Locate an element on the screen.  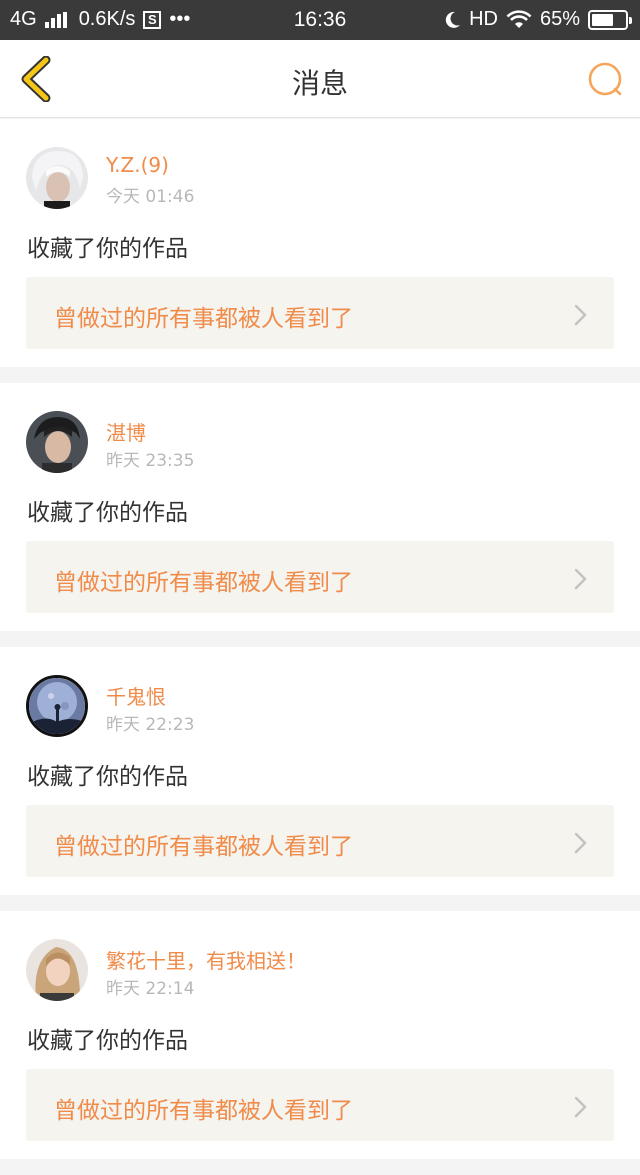
message-time: 昨天 22:23 is located at coordinates (150, 725).